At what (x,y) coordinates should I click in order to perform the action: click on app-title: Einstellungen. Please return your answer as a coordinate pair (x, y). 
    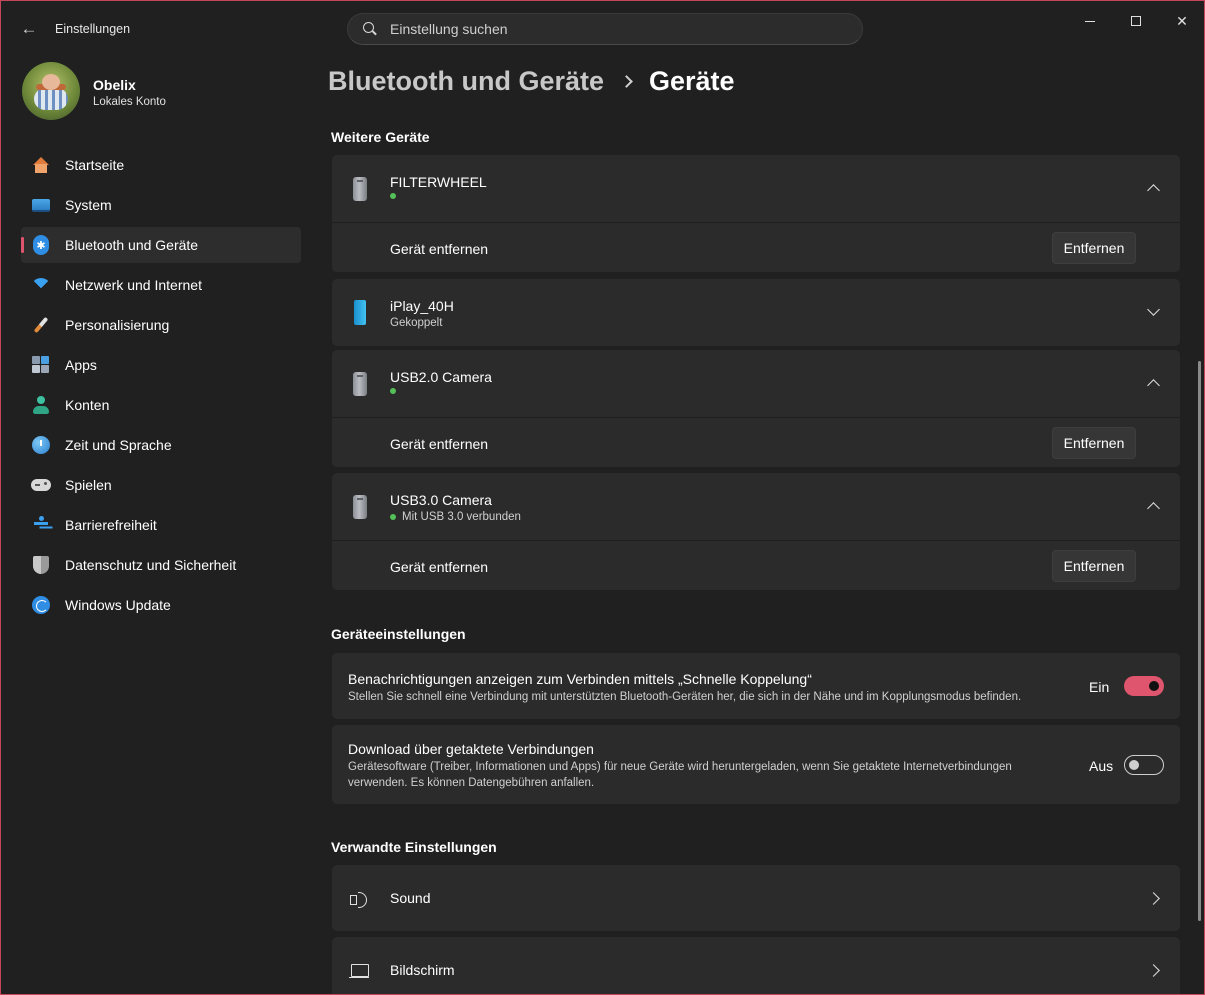
    Looking at the image, I should click on (93, 29).